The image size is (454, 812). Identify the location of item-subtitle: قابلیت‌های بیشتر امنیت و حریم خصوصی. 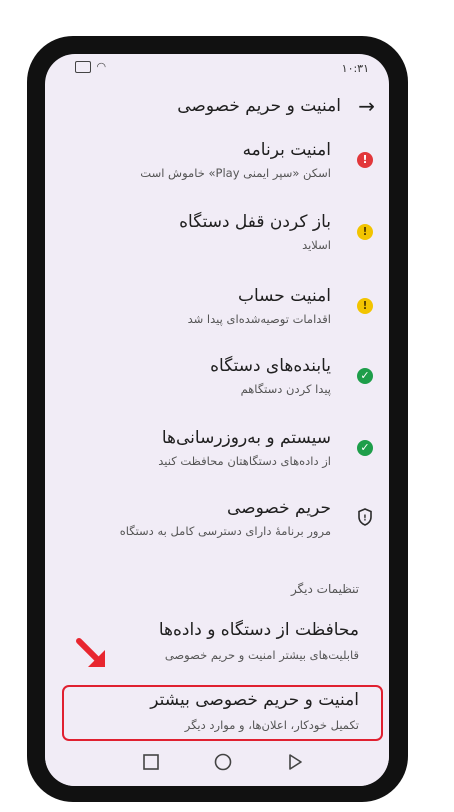
(261, 655).